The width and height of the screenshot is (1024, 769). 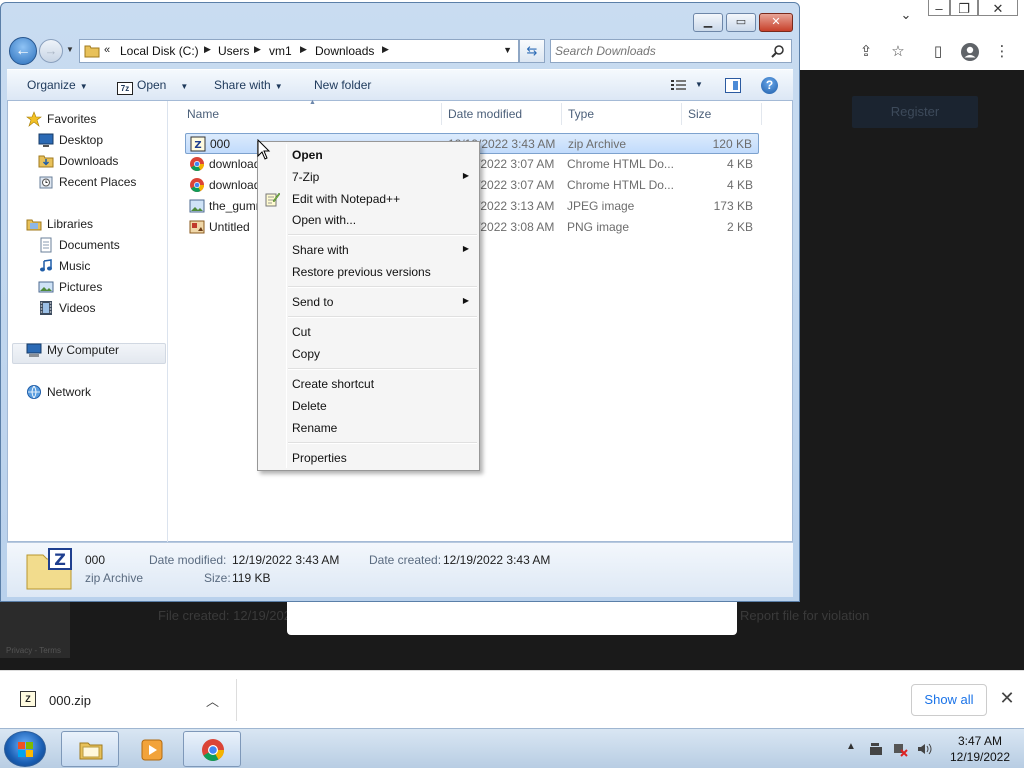 I want to click on close-button: ✕, so click(x=776, y=22).